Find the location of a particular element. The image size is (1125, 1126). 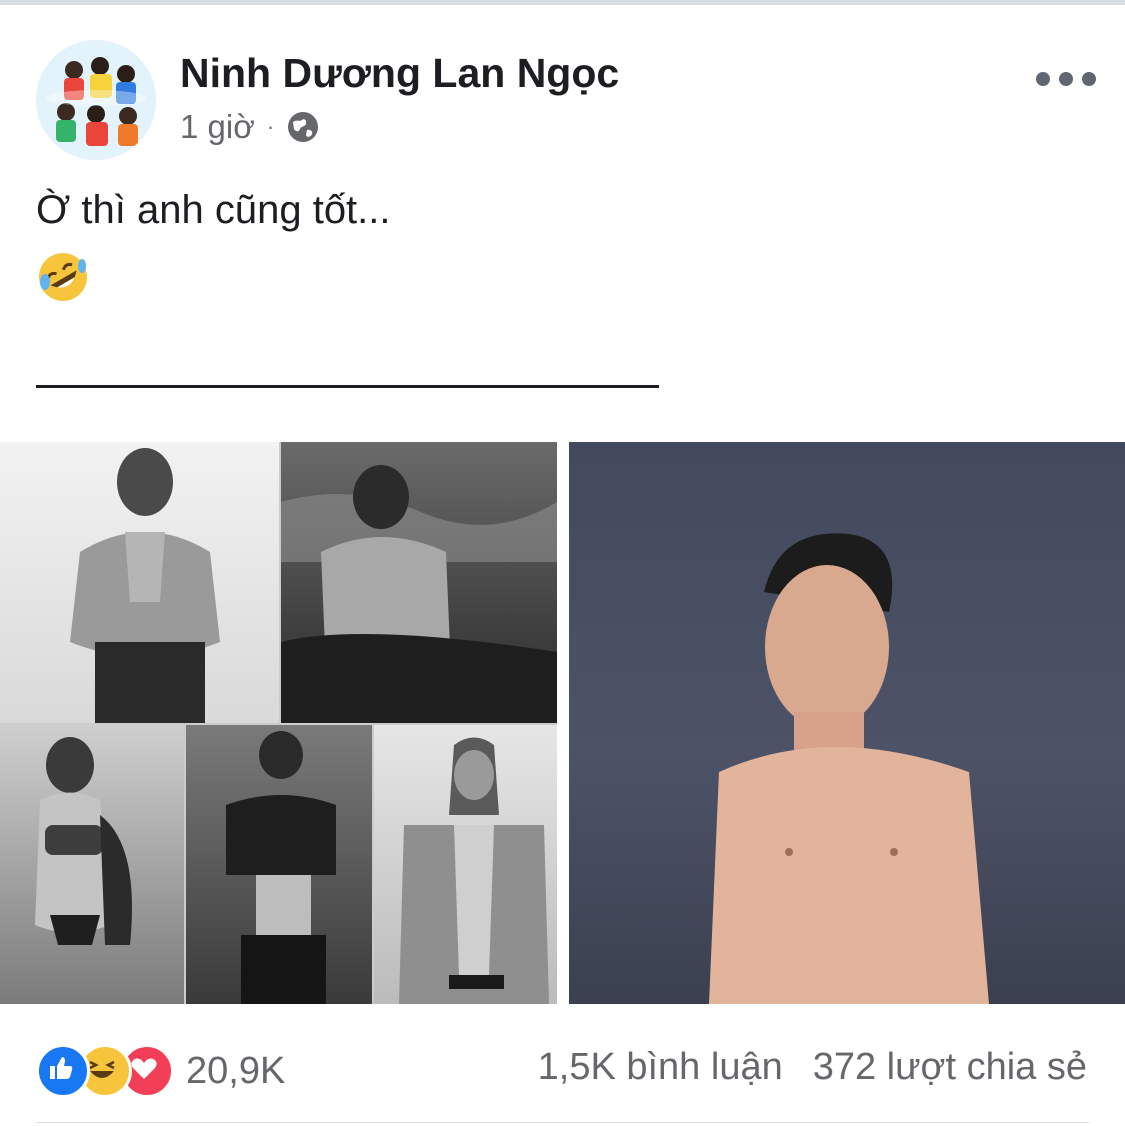

globe-icon is located at coordinates (303, 127).